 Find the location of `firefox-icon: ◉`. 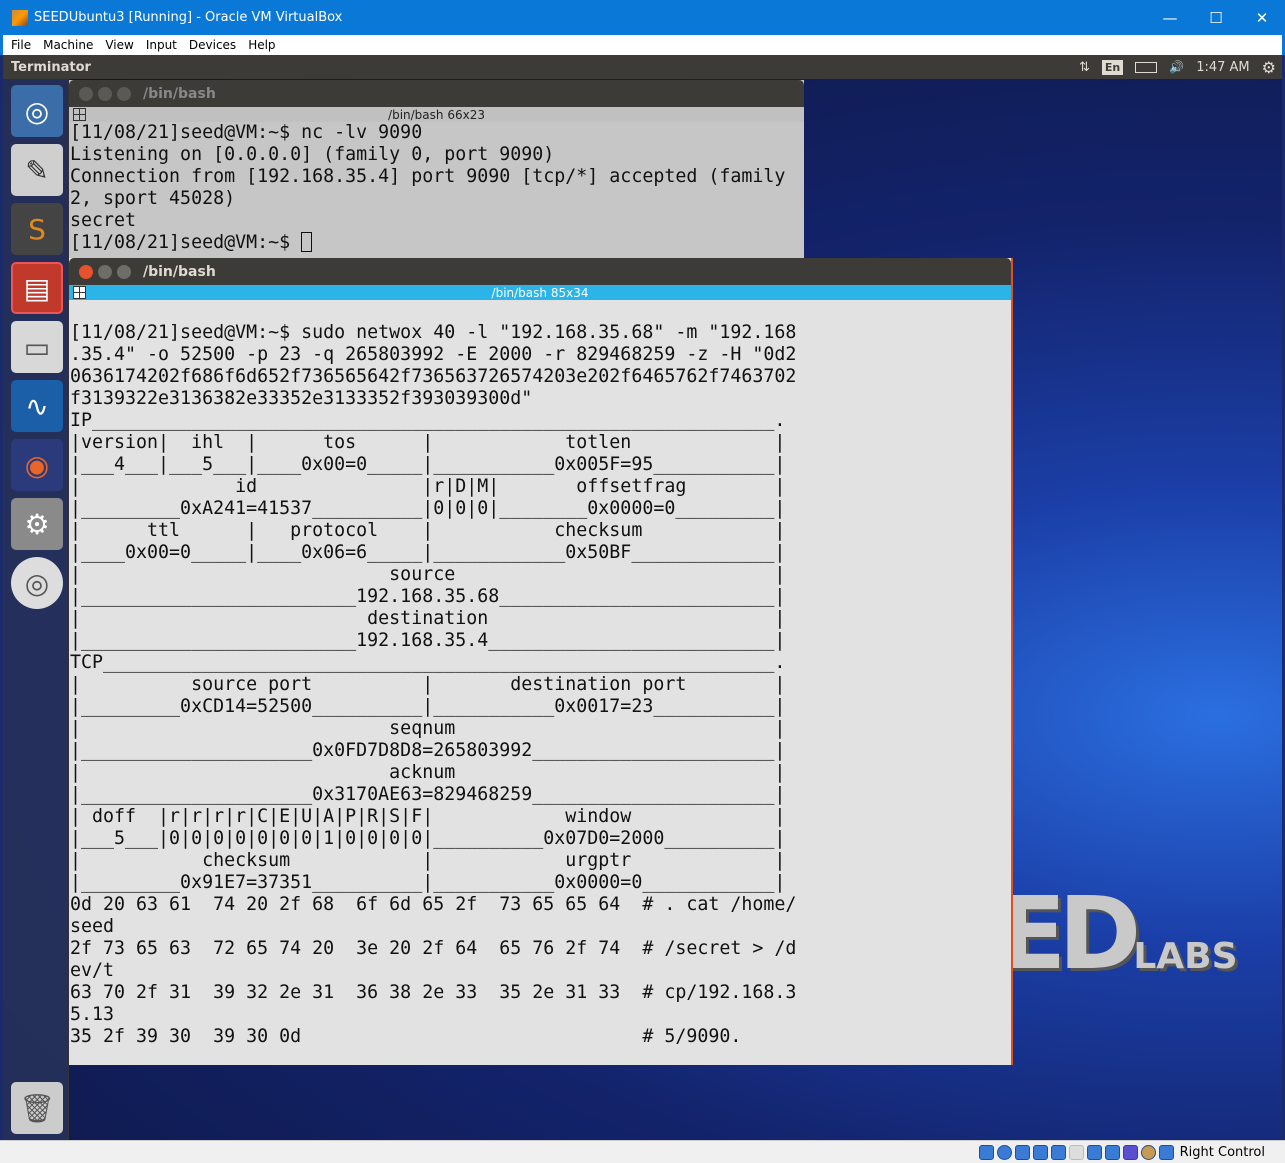

firefox-icon: ◉ is located at coordinates (37, 465).